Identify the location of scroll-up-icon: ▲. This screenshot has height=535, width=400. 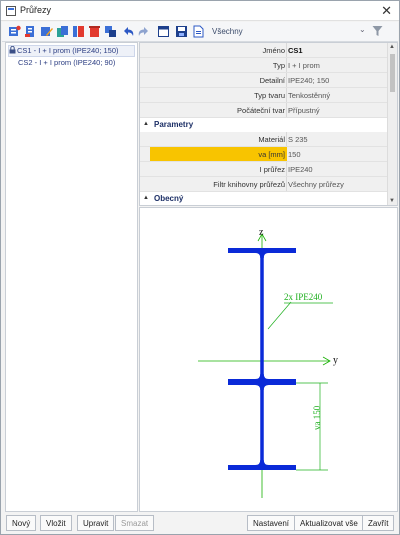
(392, 47).